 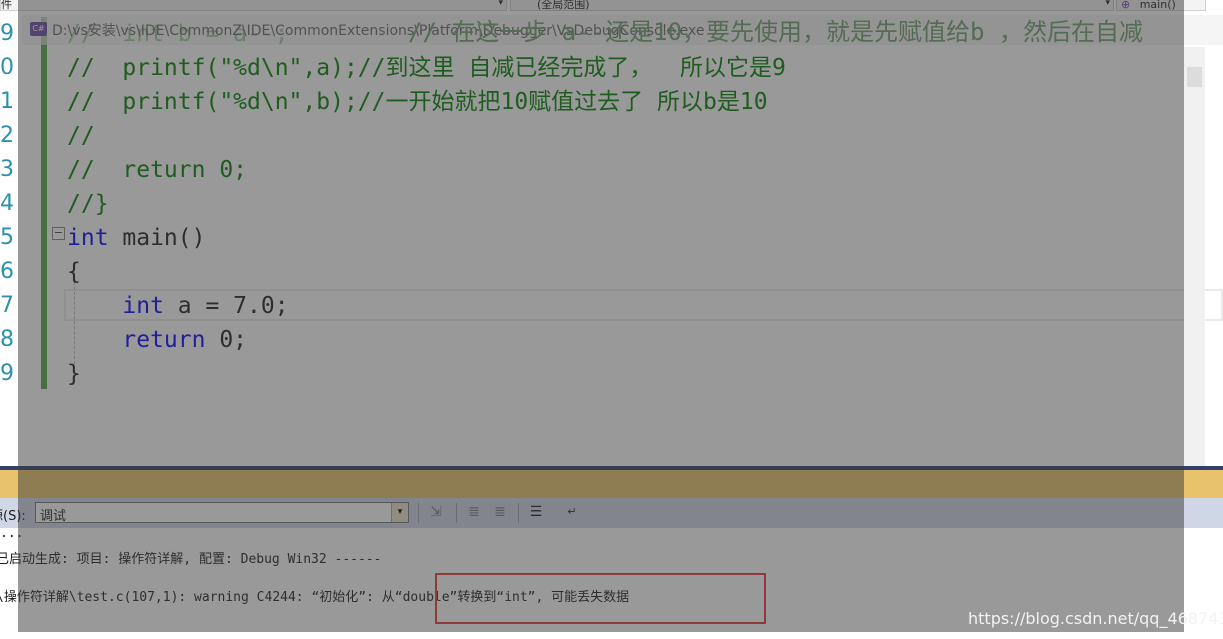 What do you see at coordinates (572, 512) in the screenshot?
I see `word-wrap-icon: ↵` at bounding box center [572, 512].